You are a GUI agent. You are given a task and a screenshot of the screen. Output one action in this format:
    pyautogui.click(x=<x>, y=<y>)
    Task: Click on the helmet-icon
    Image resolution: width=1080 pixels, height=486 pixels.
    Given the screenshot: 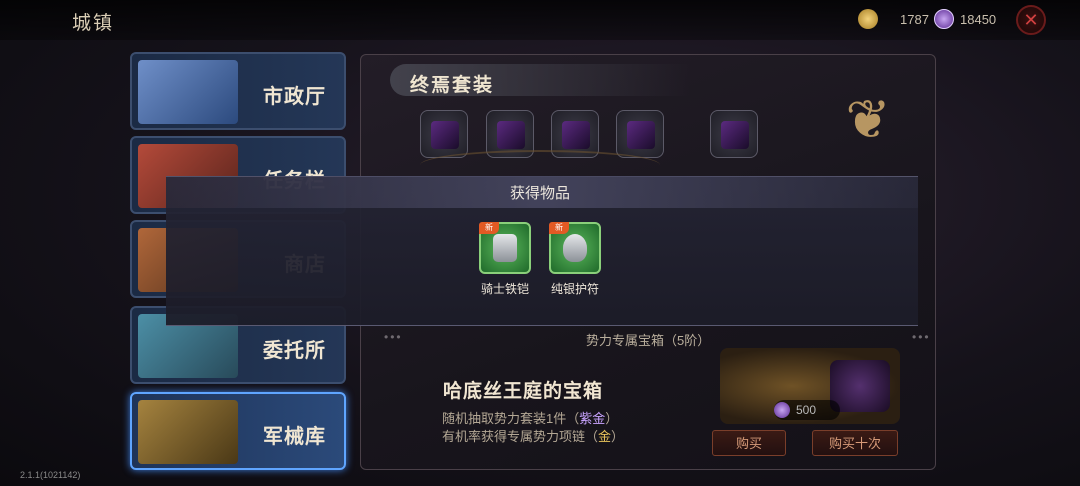 What is the action you would take?
    pyautogui.click(x=445, y=135)
    